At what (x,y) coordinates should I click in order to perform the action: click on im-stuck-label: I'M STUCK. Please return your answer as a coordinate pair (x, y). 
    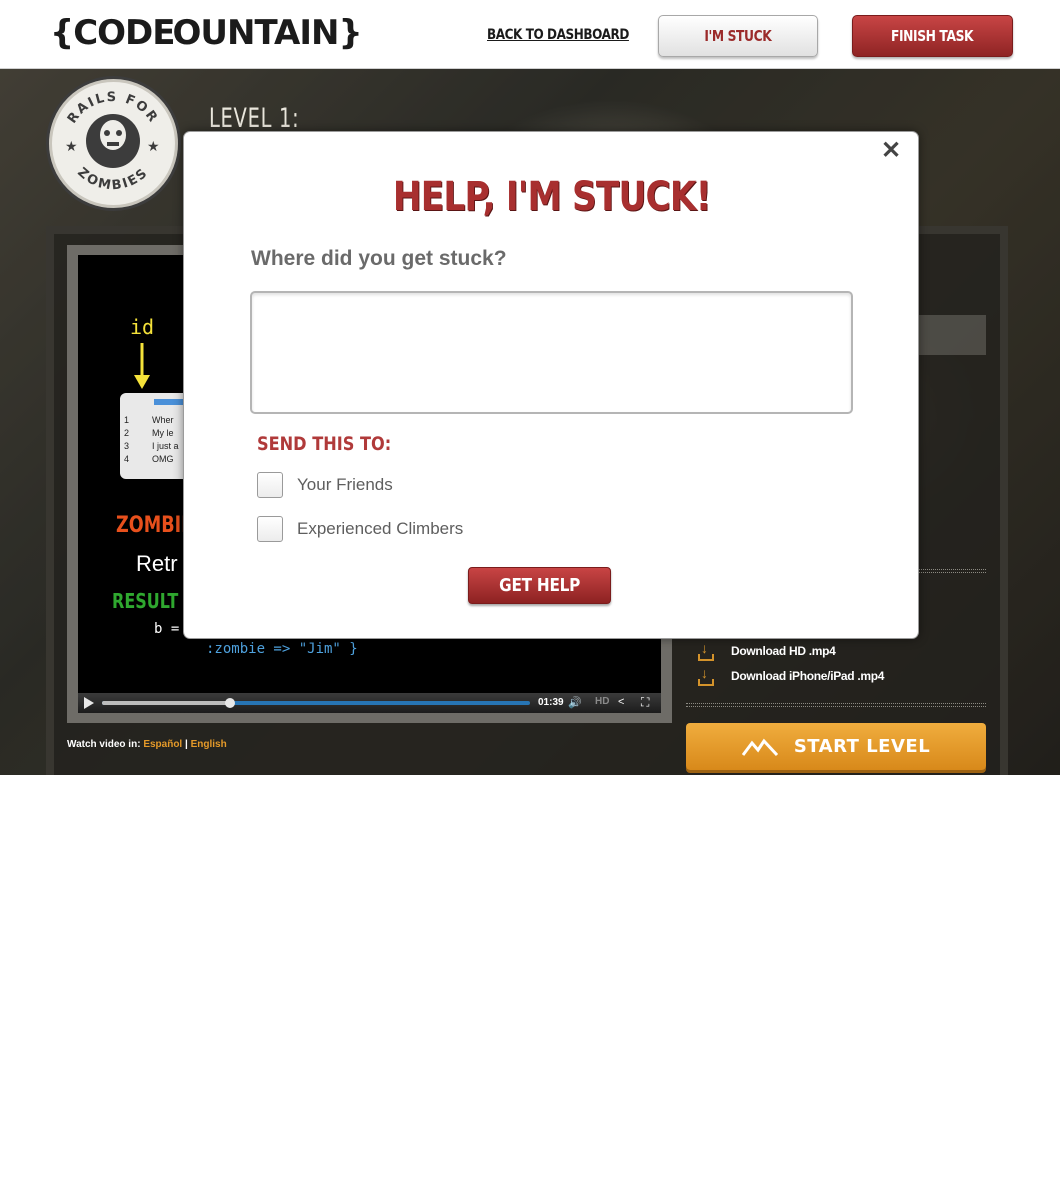
    Looking at the image, I should click on (738, 36).